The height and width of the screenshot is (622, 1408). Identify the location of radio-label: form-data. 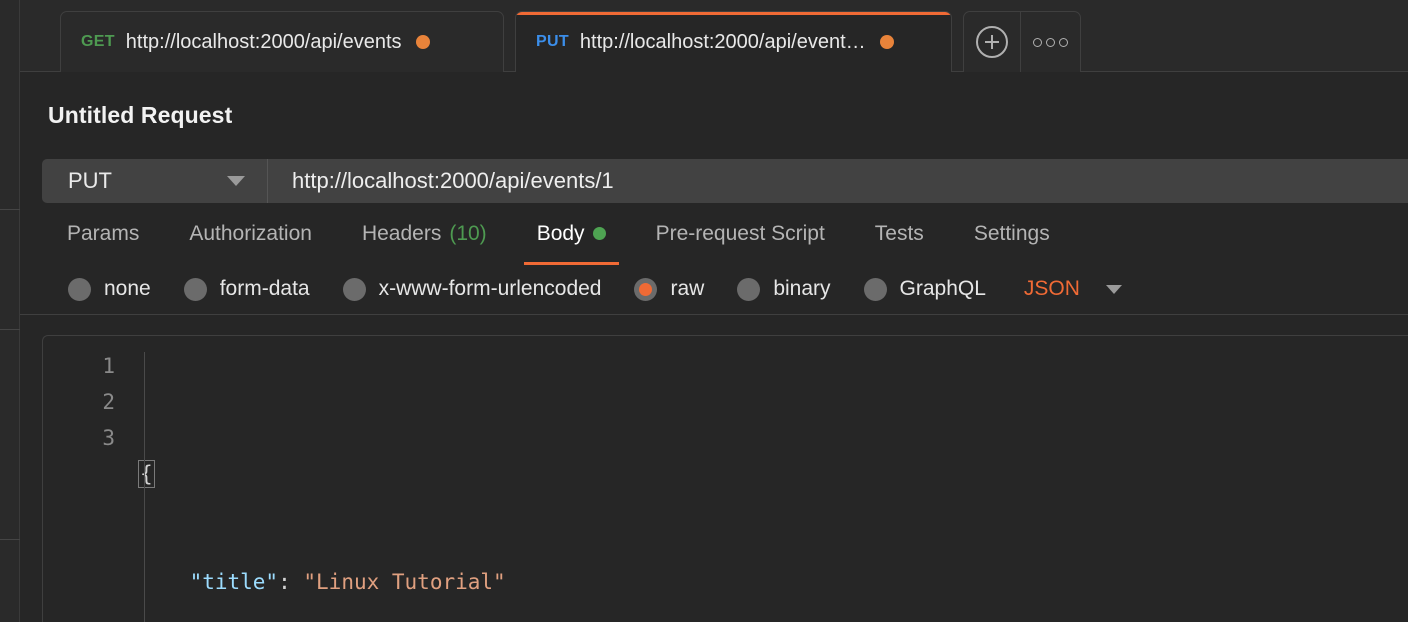
(264, 289).